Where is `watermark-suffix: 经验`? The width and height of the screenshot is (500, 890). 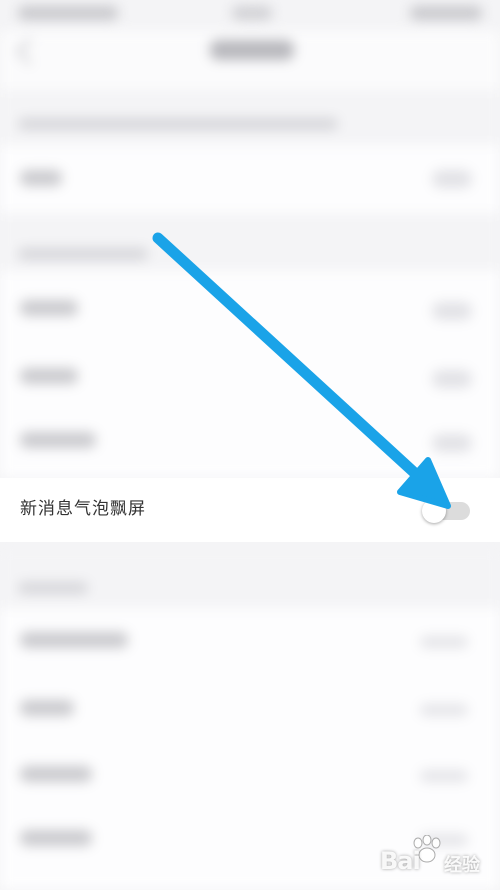 watermark-suffix: 经验 is located at coordinates (462, 865).